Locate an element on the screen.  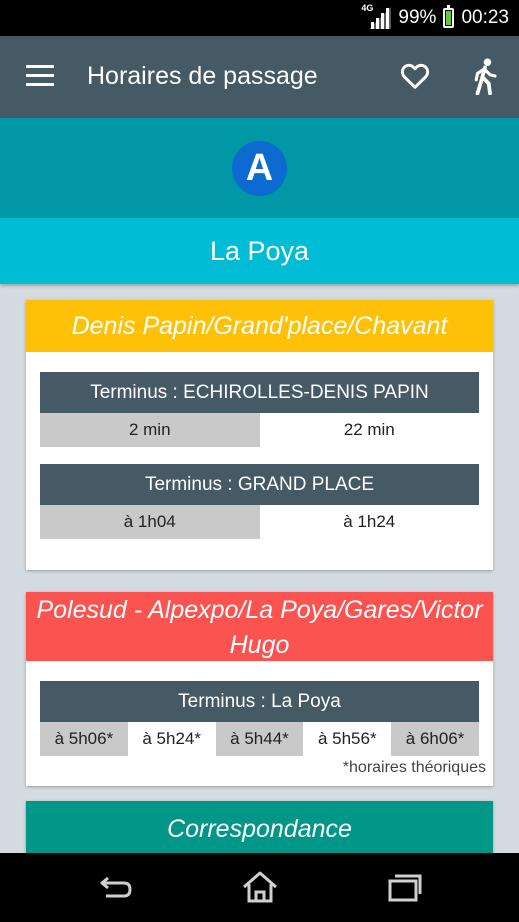
menu-icon is located at coordinates (40, 76).